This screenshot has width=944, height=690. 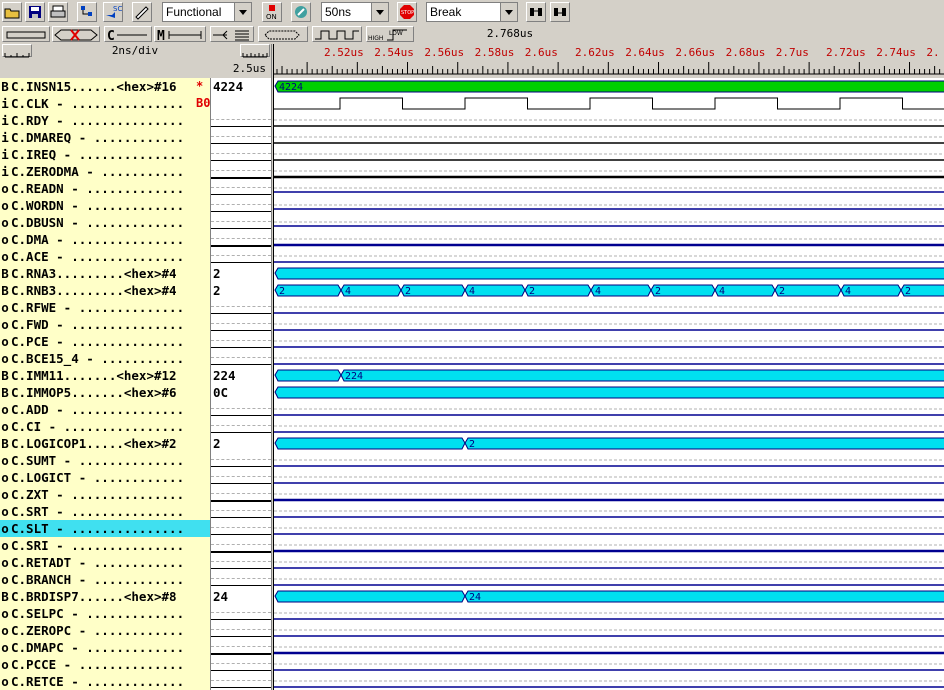 I want to click on high-low-button: HIGH LOW, so click(x=390, y=34).